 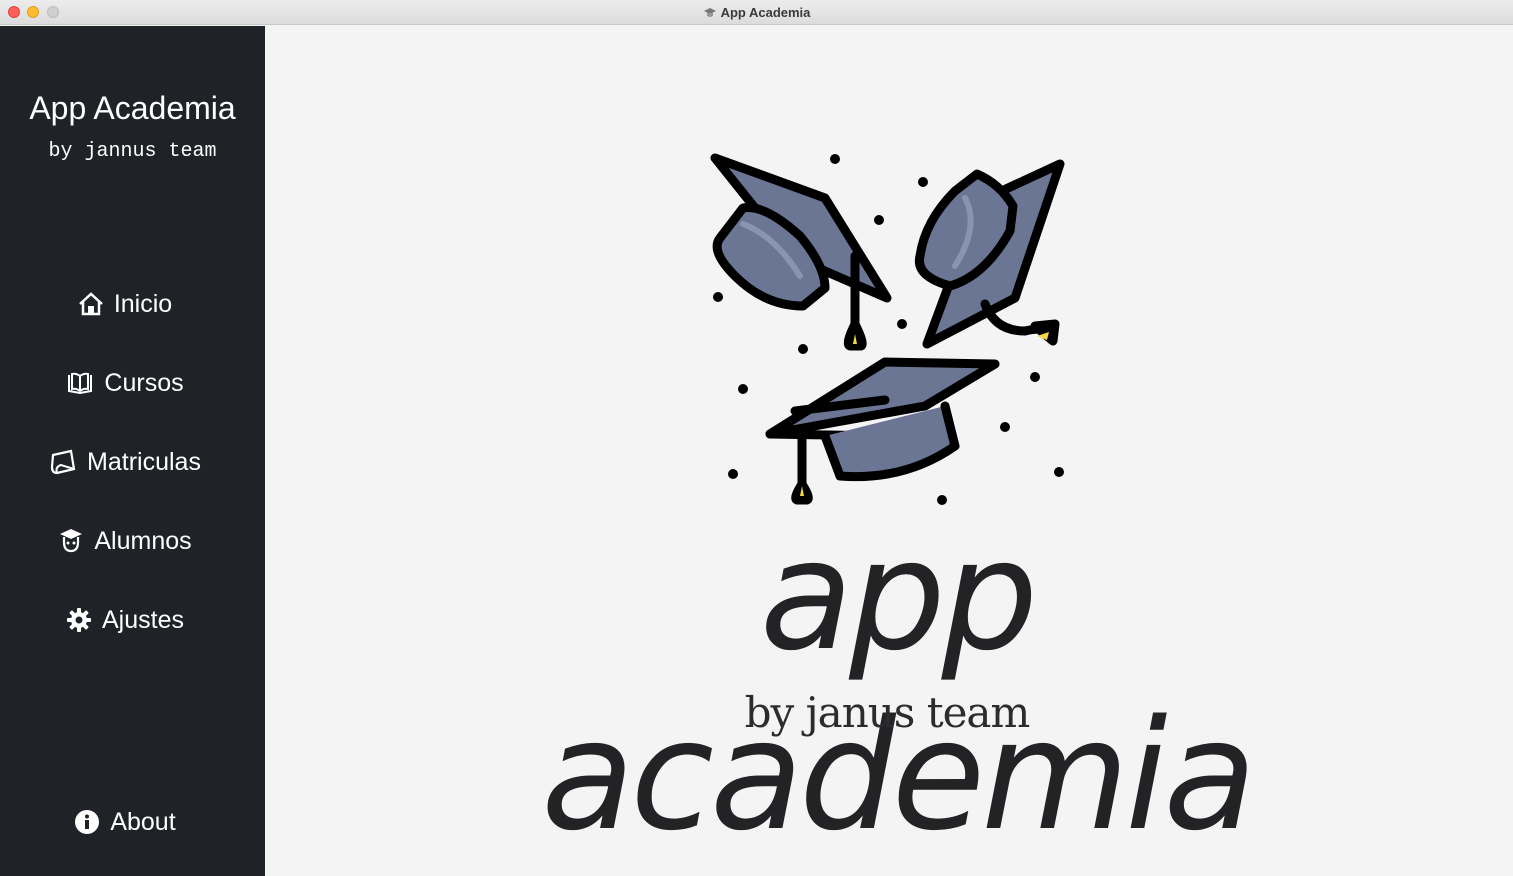 I want to click on sidebar-item-label: Inicio, so click(x=143, y=303).